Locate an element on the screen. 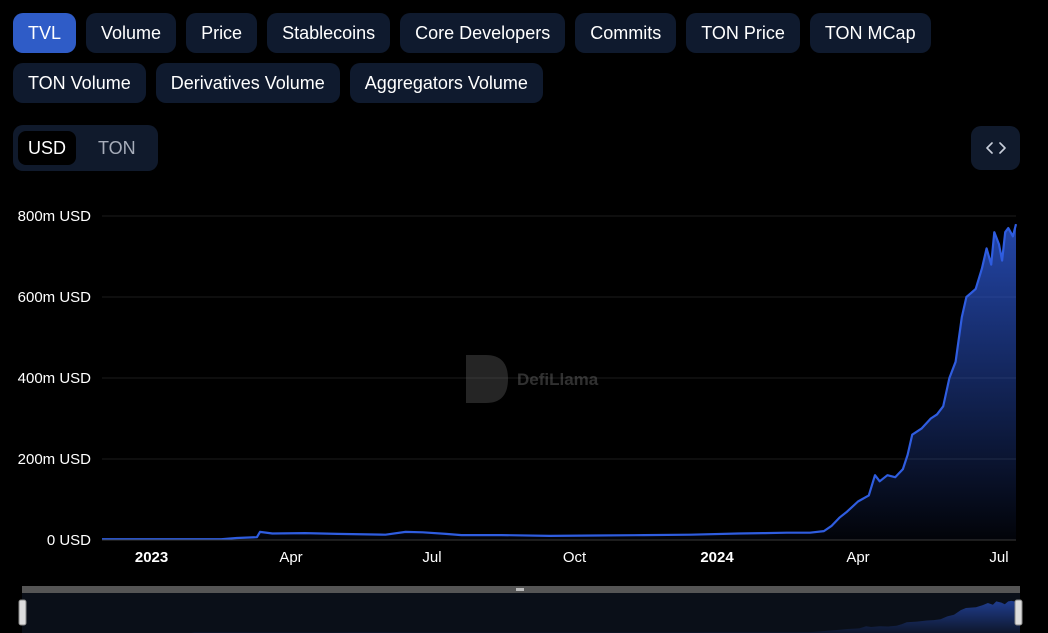 Image resolution: width=1048 pixels, height=633 pixels. tab-ton-price: TON Price is located at coordinates (743, 33).